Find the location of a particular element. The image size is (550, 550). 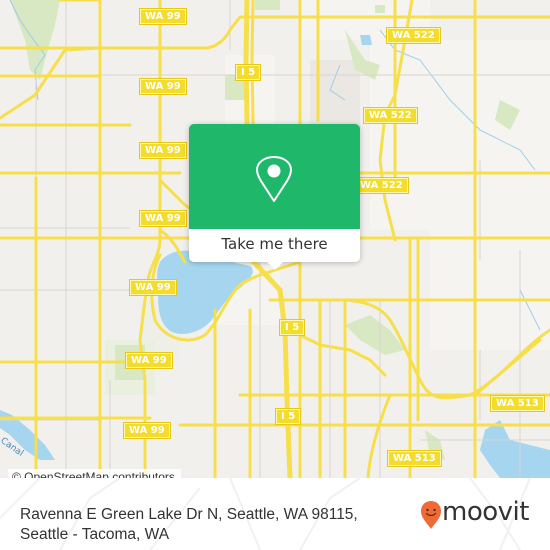

address-line-2: Seattle - Tacoma, WA is located at coordinates (95, 534).